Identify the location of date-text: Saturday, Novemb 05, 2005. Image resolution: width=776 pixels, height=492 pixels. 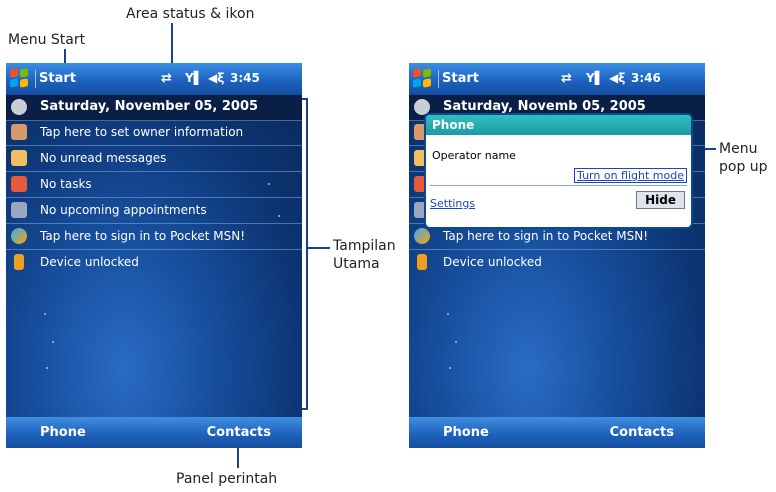
(544, 106).